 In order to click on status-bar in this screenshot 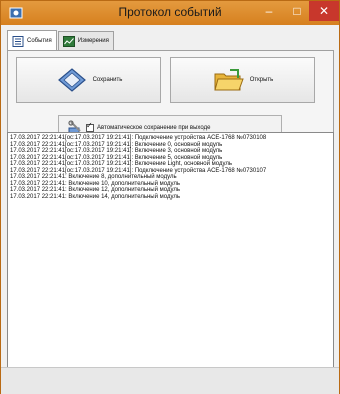, I will do `click(170, 380)`.